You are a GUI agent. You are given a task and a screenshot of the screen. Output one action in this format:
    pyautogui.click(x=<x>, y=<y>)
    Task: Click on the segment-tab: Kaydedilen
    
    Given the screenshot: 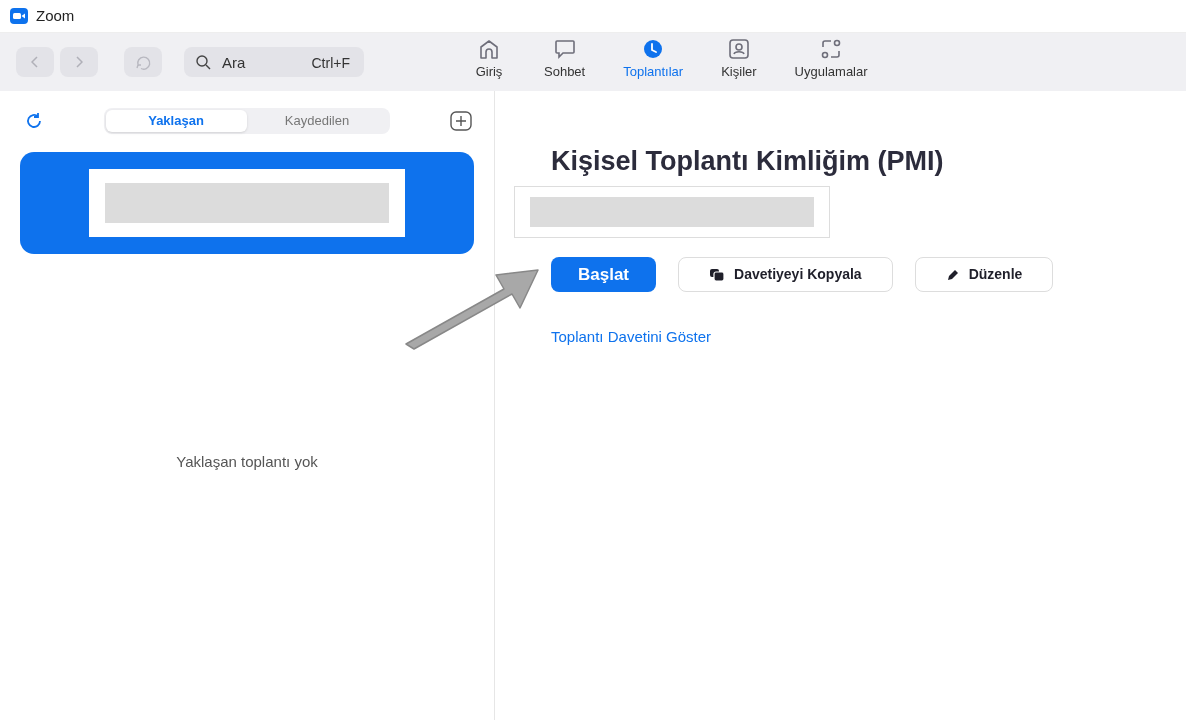 What is the action you would take?
    pyautogui.click(x=317, y=121)
    